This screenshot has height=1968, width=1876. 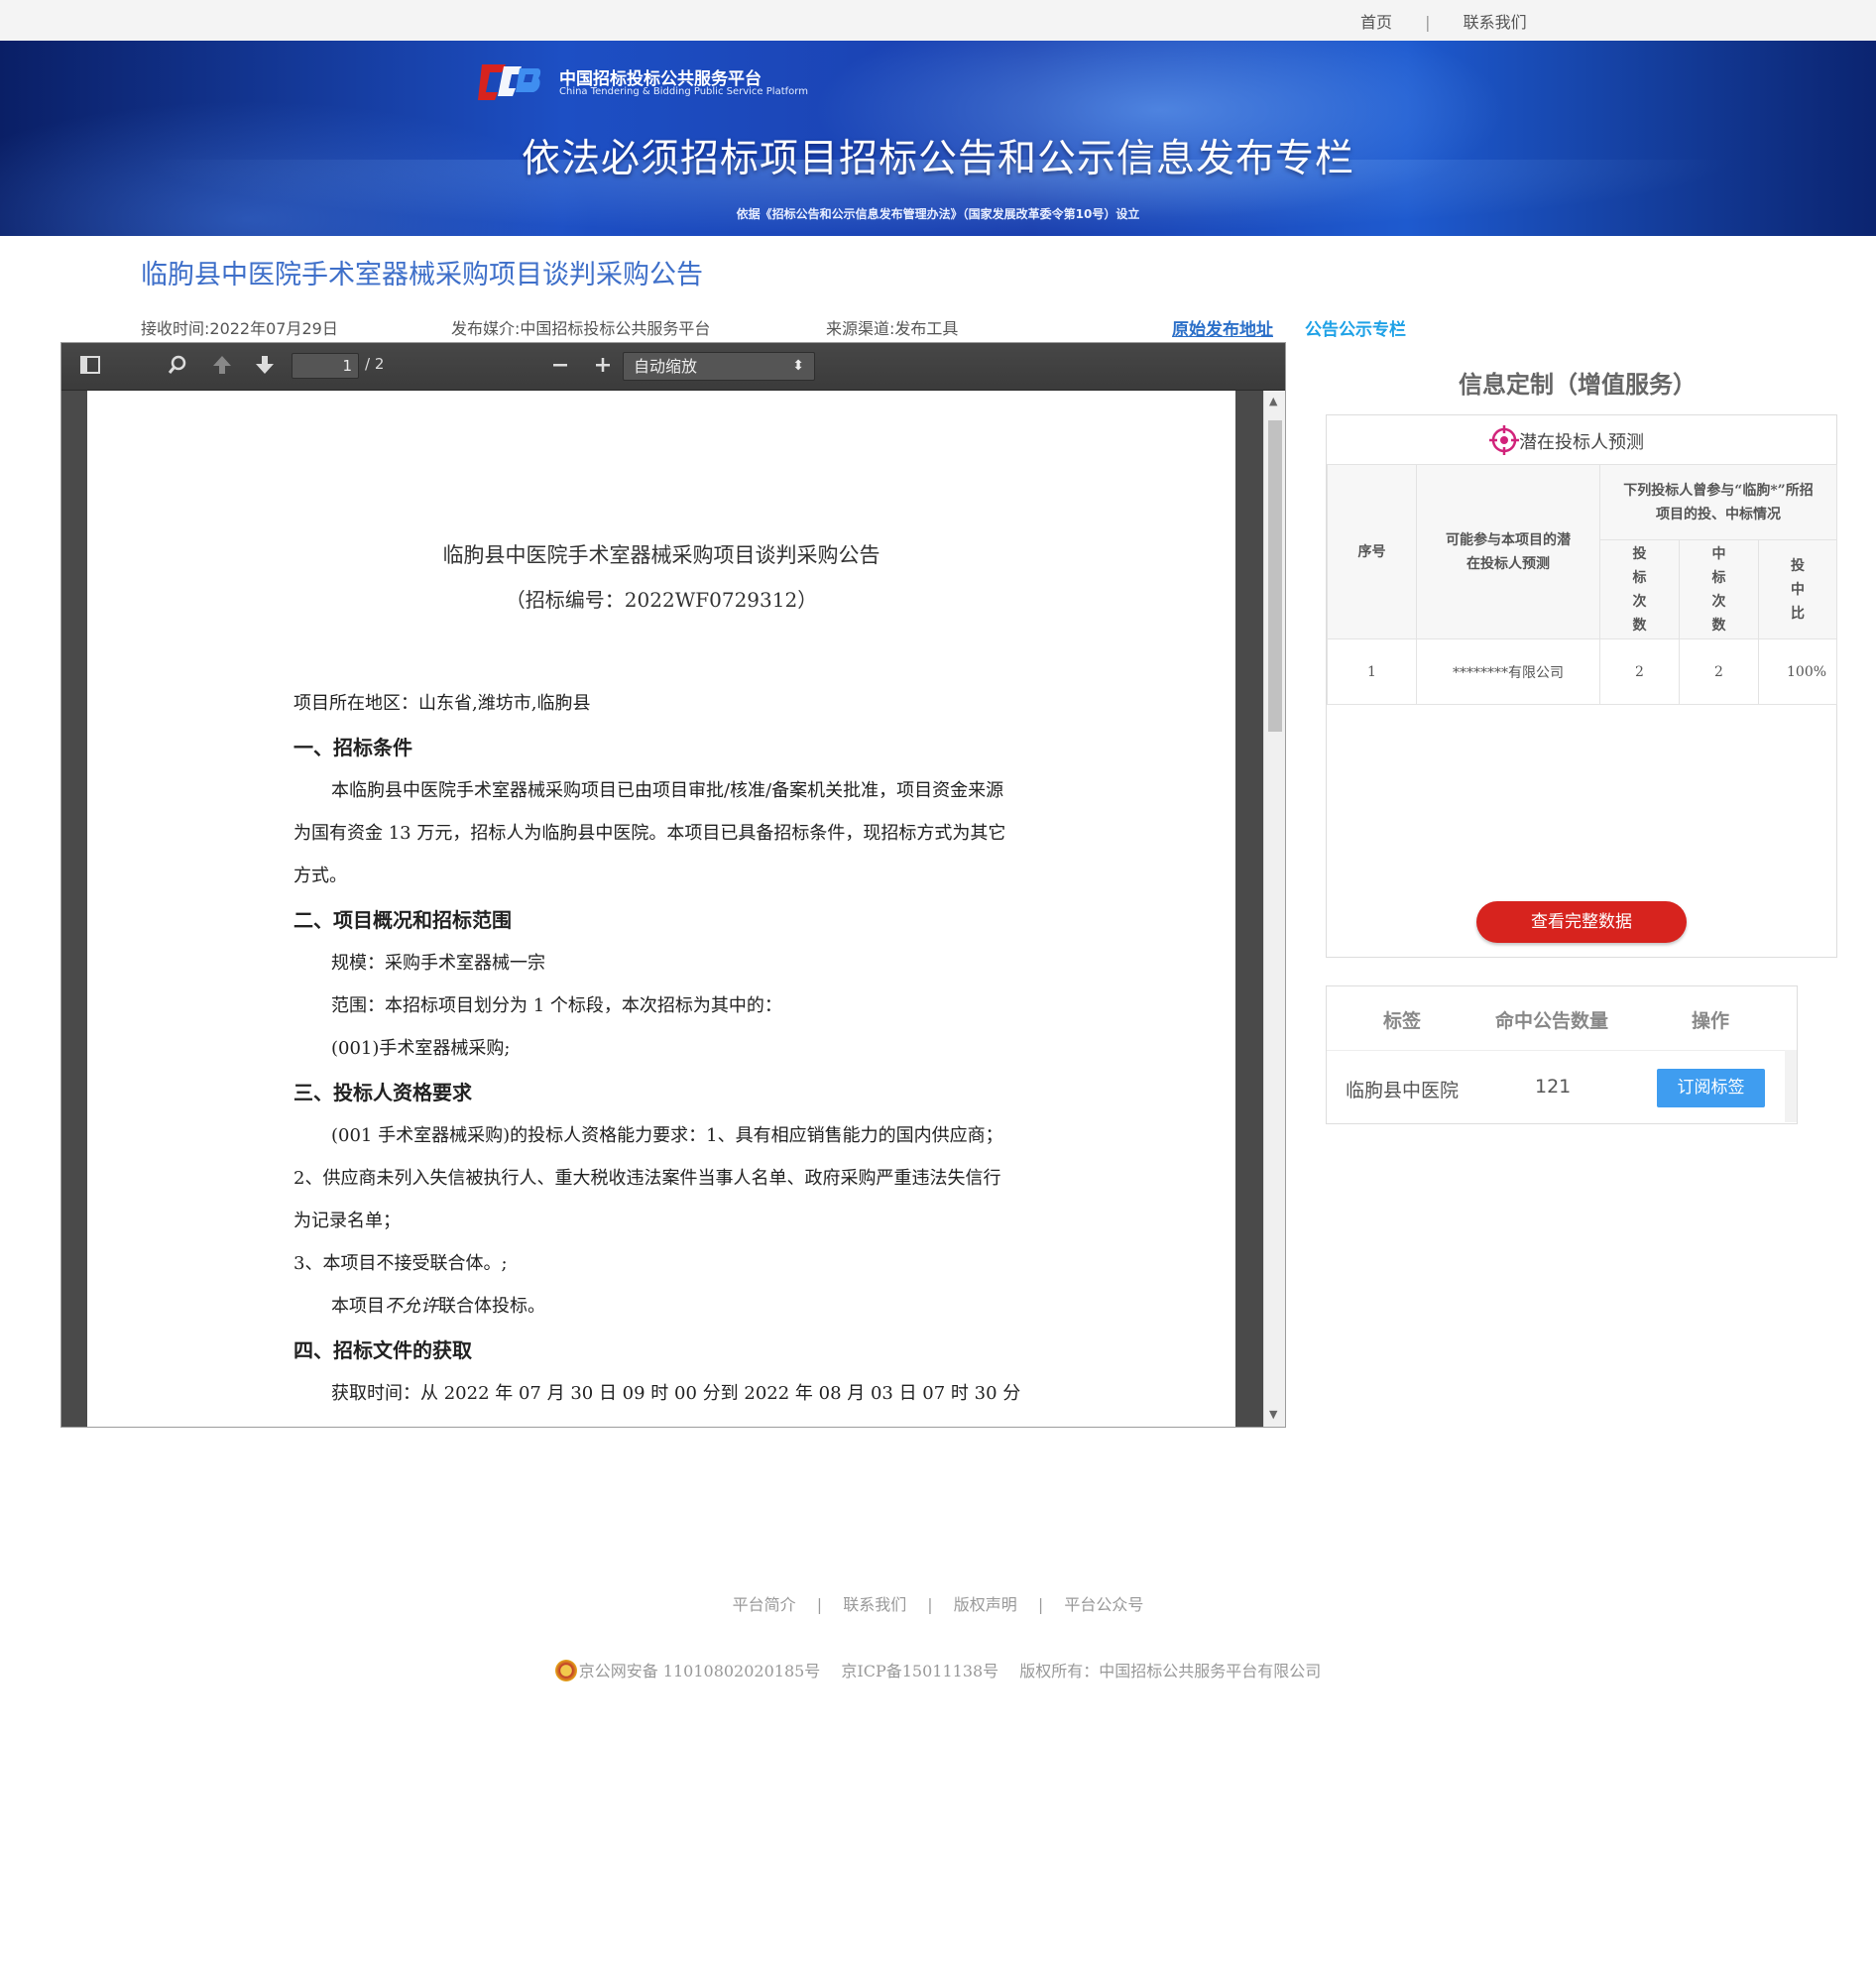 What do you see at coordinates (1355, 327) in the screenshot?
I see `notice-column-link: 公告公示专栏` at bounding box center [1355, 327].